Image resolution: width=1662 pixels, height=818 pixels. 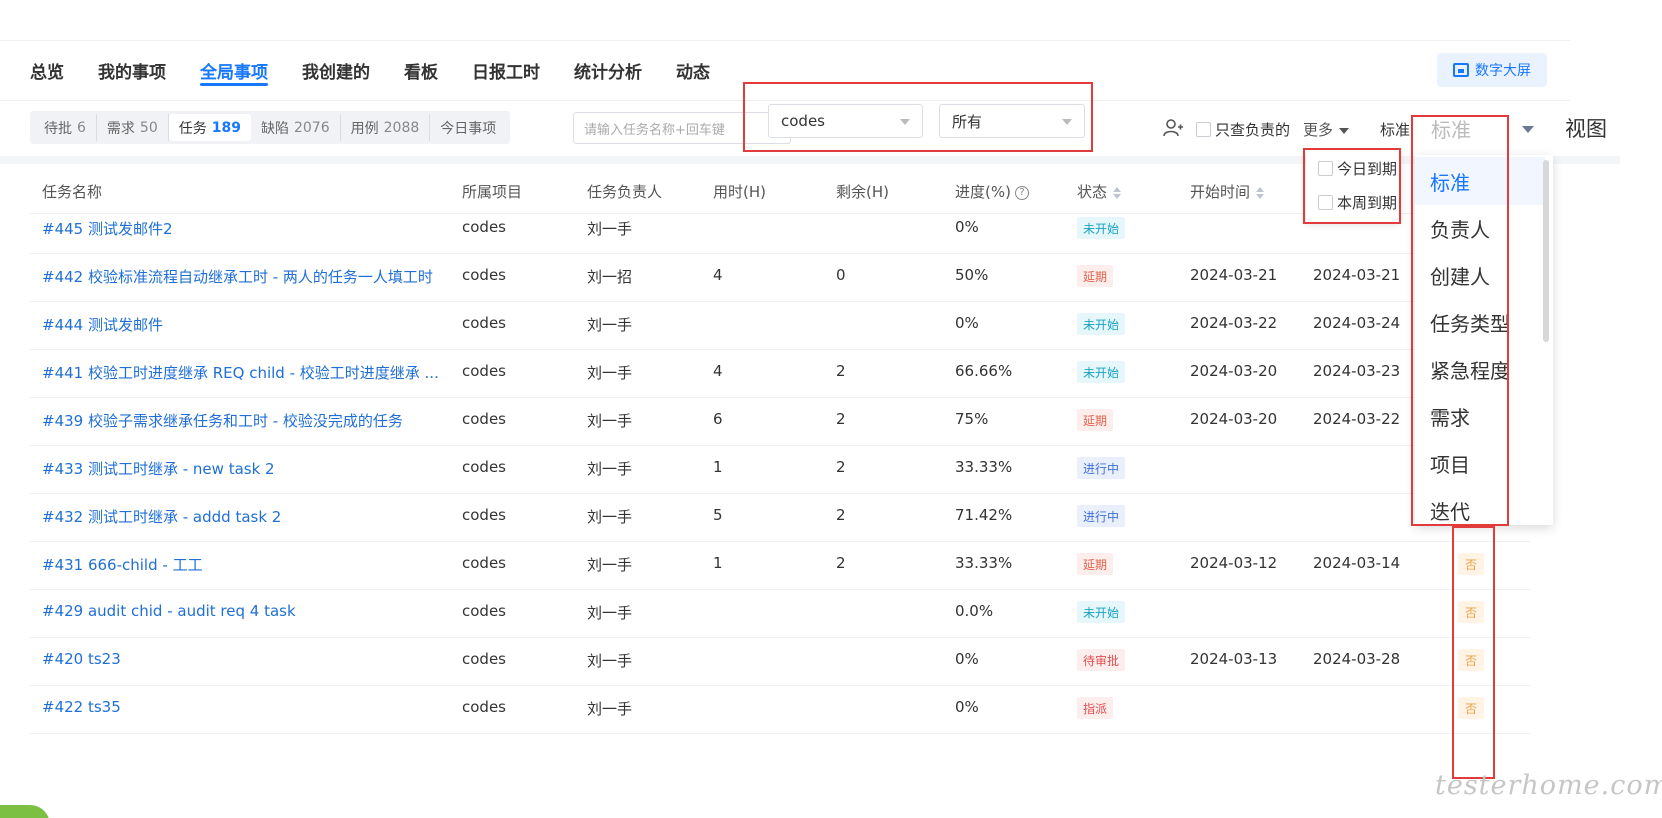 I want to click on scope-select: 所有, so click(x=1012, y=121).